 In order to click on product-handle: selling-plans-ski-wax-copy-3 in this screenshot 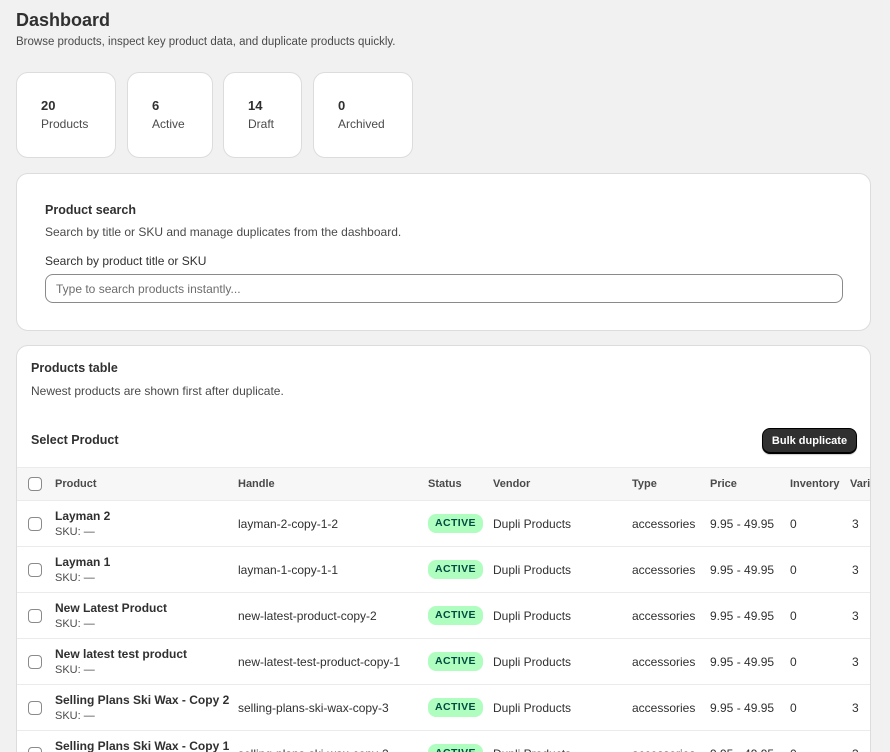, I will do `click(313, 708)`.